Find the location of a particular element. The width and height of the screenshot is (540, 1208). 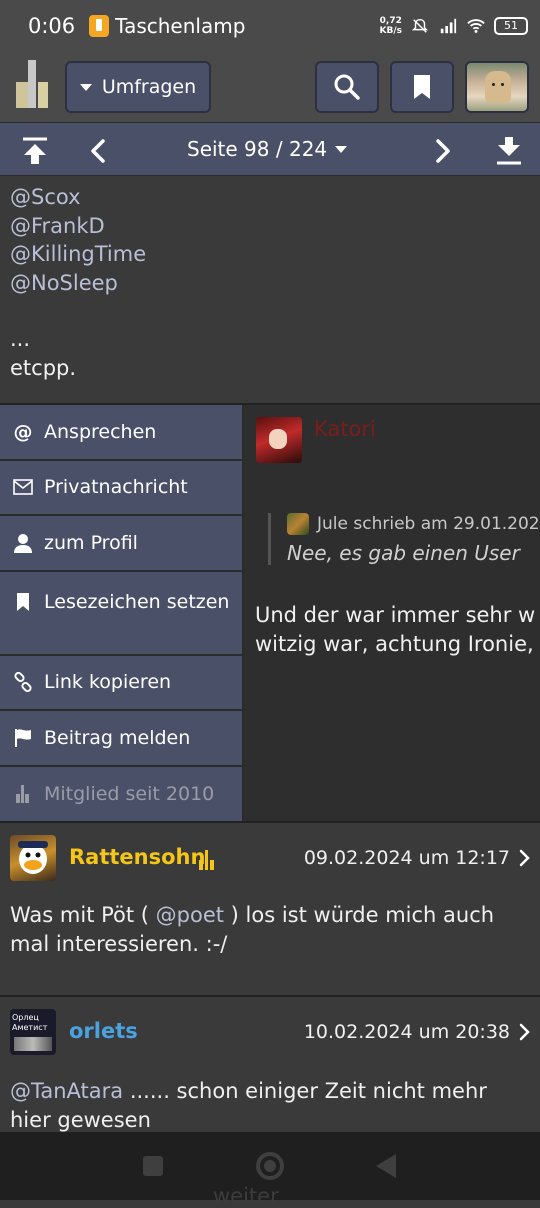

bookmark-icon is located at coordinates (422, 87).